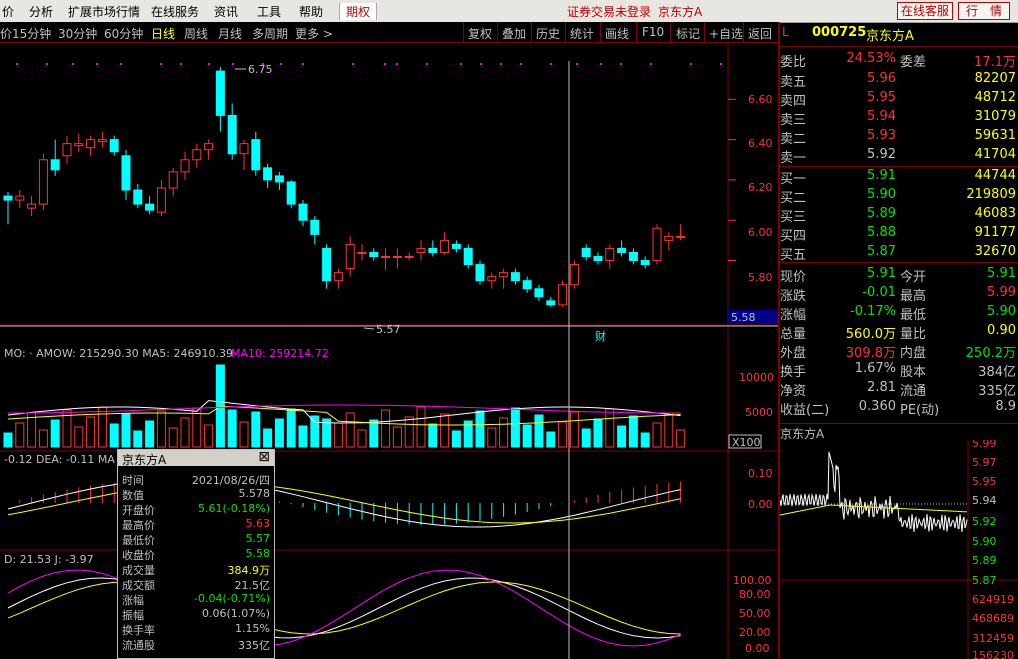 The height and width of the screenshot is (659, 1018). I want to click on login-status: 证券交易未登录, so click(609, 11).